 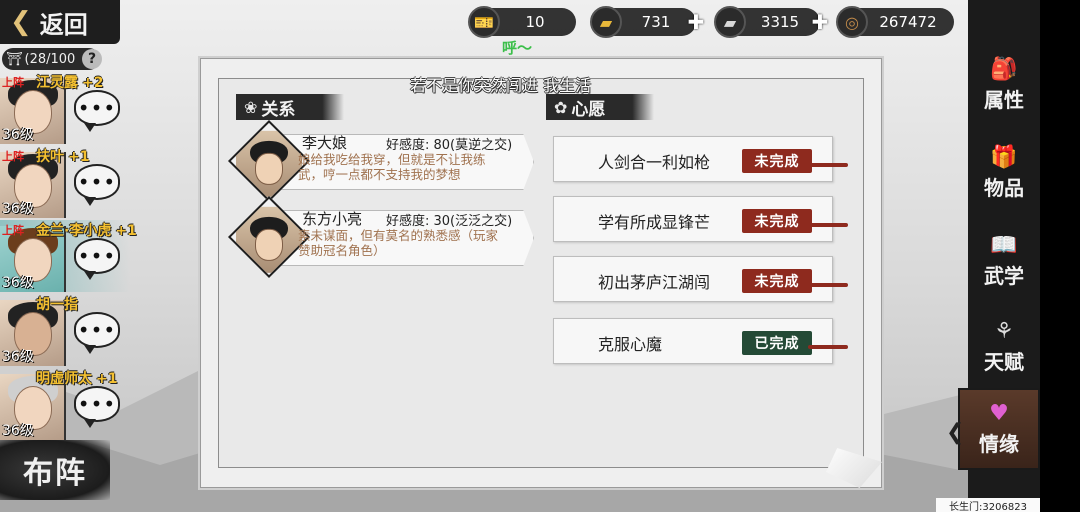 I want to click on lotus-icon: ✿, so click(x=561, y=107).